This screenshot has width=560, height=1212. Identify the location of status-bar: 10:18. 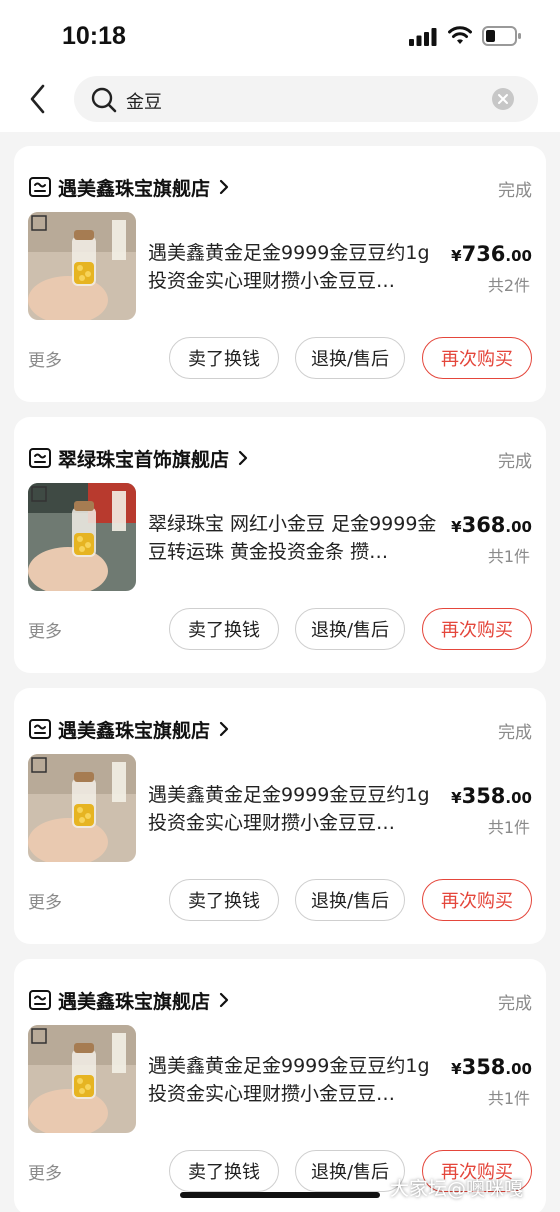
(280, 33).